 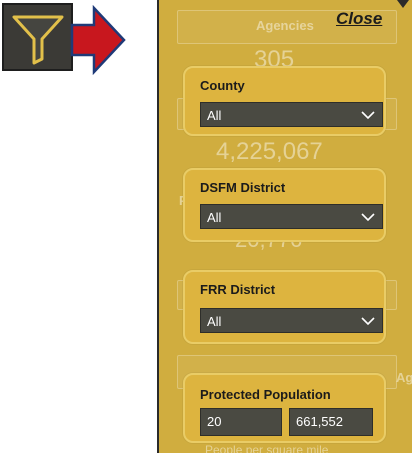 I want to click on background-population-value: 4,225,067, so click(x=269, y=151).